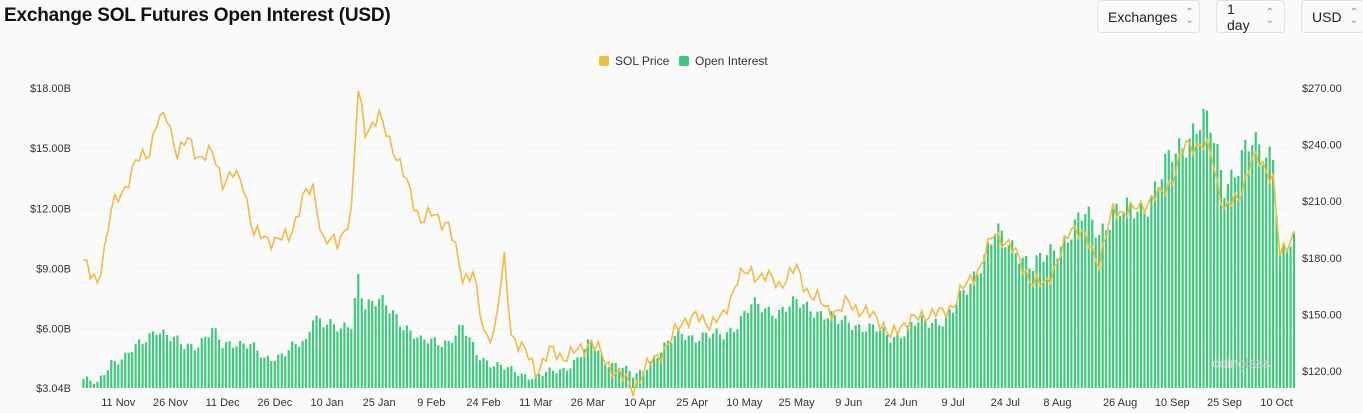 The width and height of the screenshot is (1363, 413). I want to click on x-tick-label: 9 Jun, so click(848, 403).